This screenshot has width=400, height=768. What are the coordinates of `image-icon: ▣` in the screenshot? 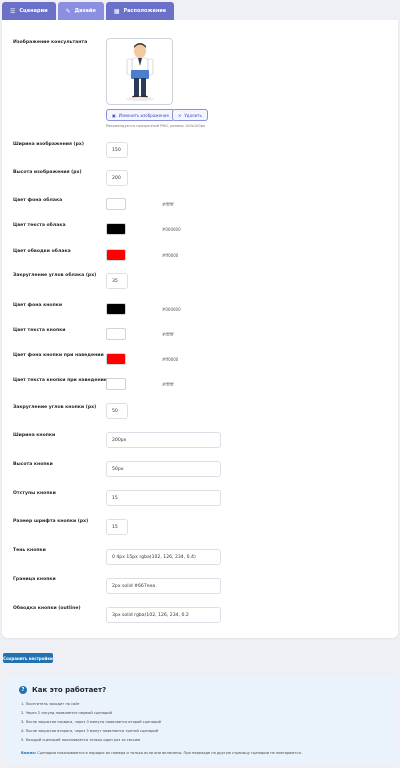 It's located at (114, 115).